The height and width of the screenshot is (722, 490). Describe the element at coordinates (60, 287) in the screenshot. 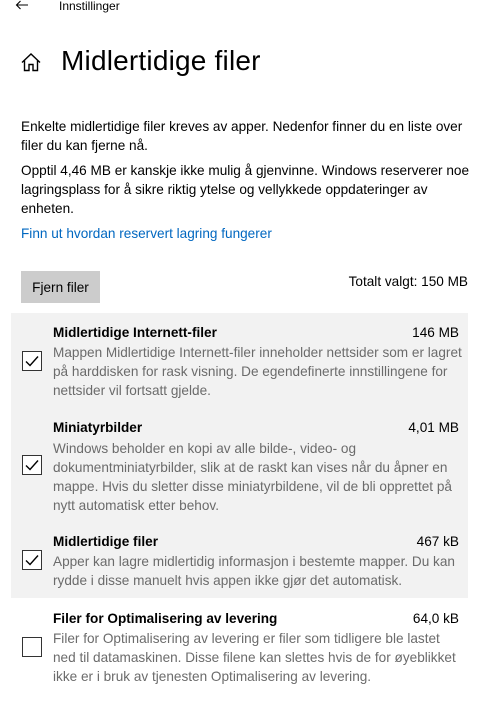

I see `remove-files-button: Fjern filer` at that location.